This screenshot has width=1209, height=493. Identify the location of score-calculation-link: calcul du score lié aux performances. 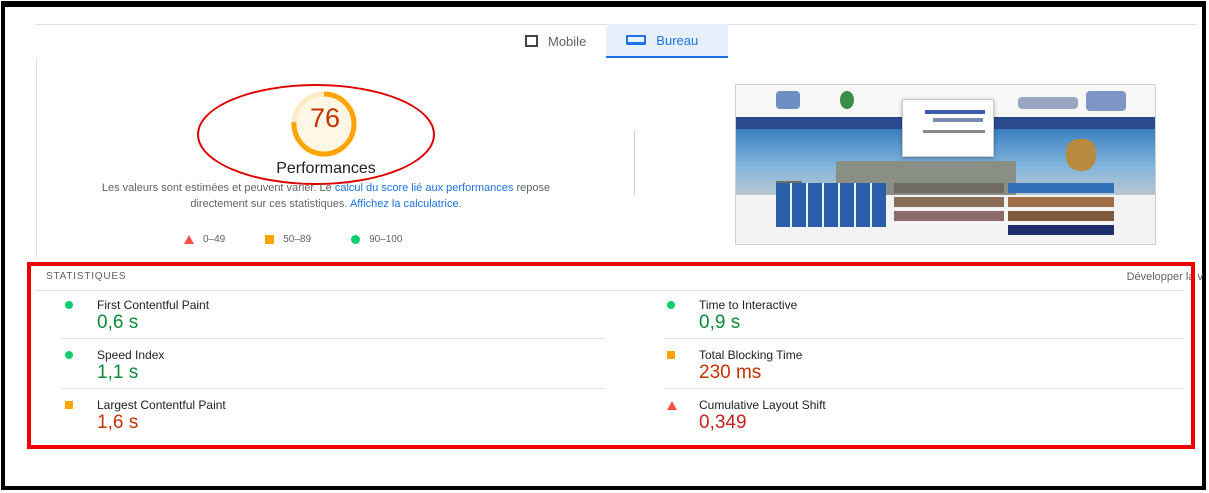
(424, 188).